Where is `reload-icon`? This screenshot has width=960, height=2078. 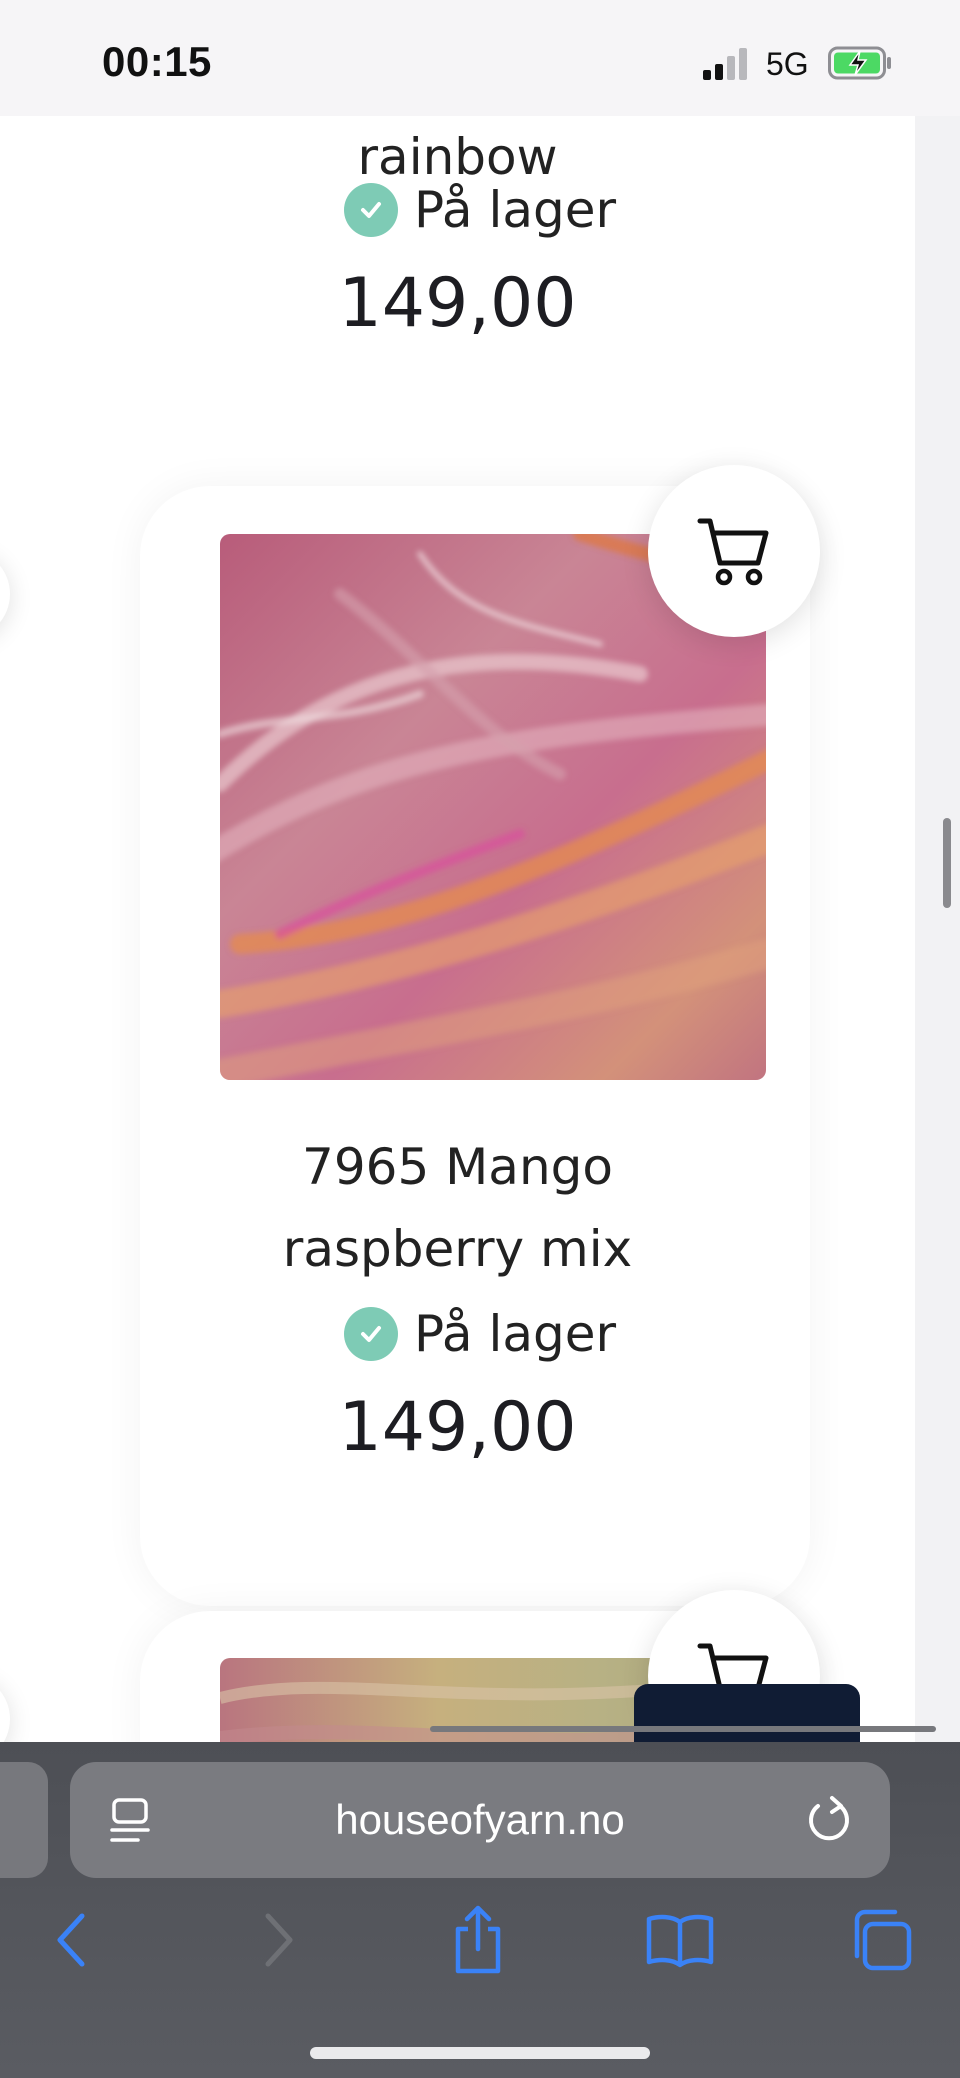
reload-icon is located at coordinates (829, 1820).